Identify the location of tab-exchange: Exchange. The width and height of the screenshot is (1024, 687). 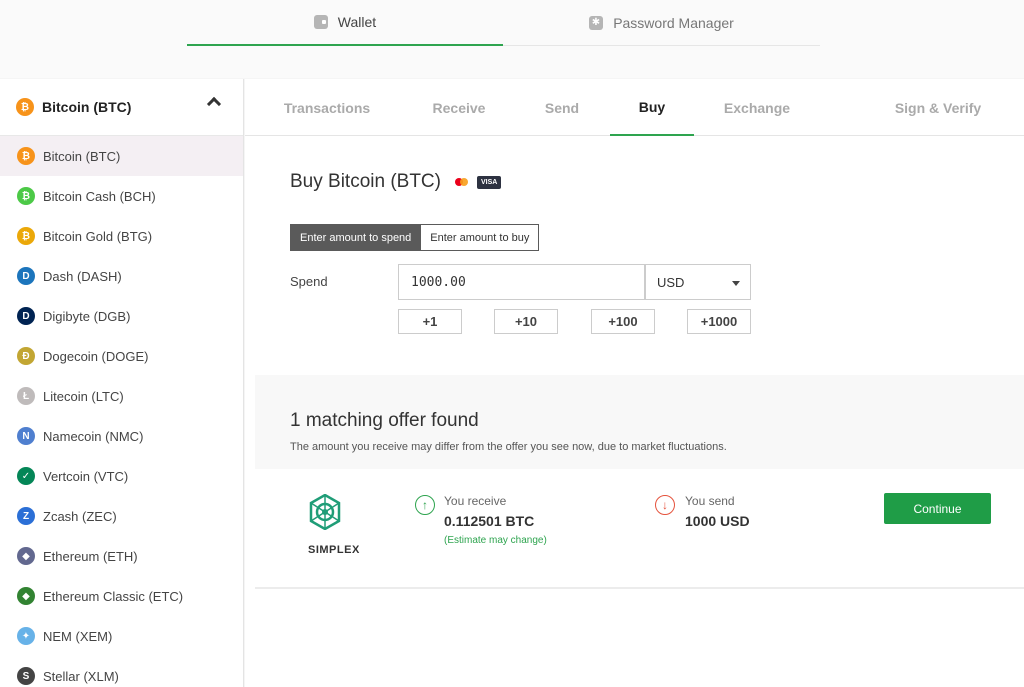
(757, 107).